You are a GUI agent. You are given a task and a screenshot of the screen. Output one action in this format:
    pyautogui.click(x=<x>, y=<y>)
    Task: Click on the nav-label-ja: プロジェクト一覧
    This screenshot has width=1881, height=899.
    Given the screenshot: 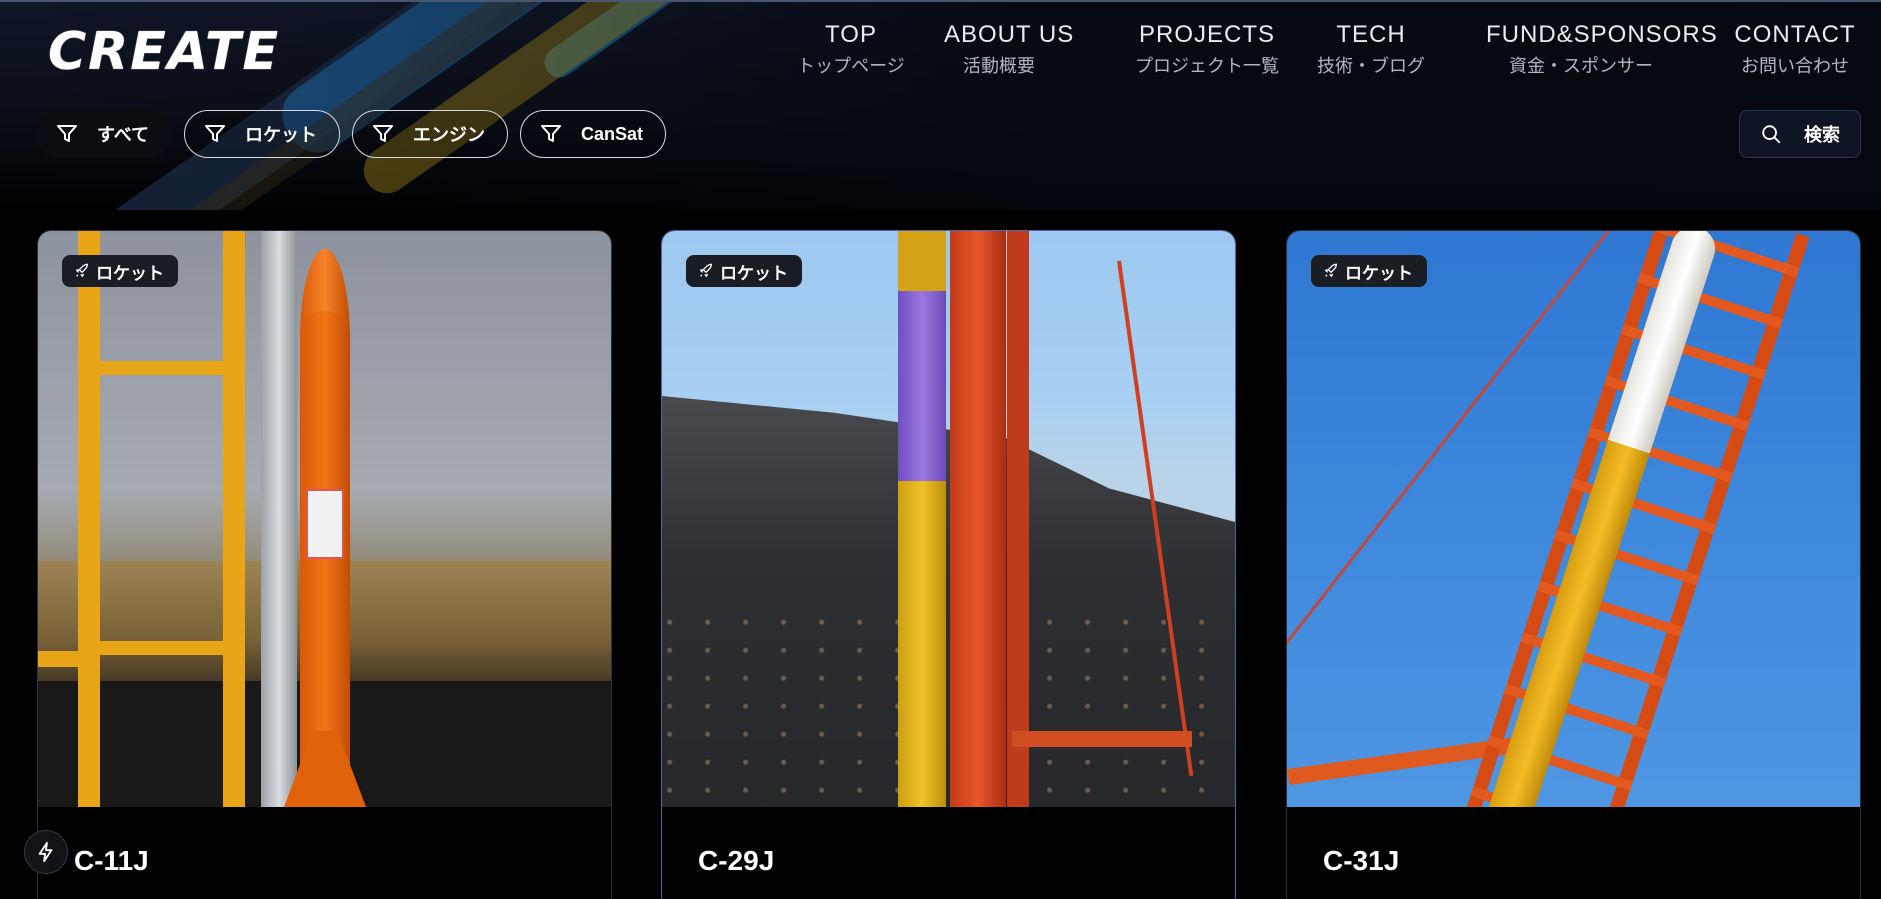 What is the action you would take?
    pyautogui.click(x=1207, y=66)
    